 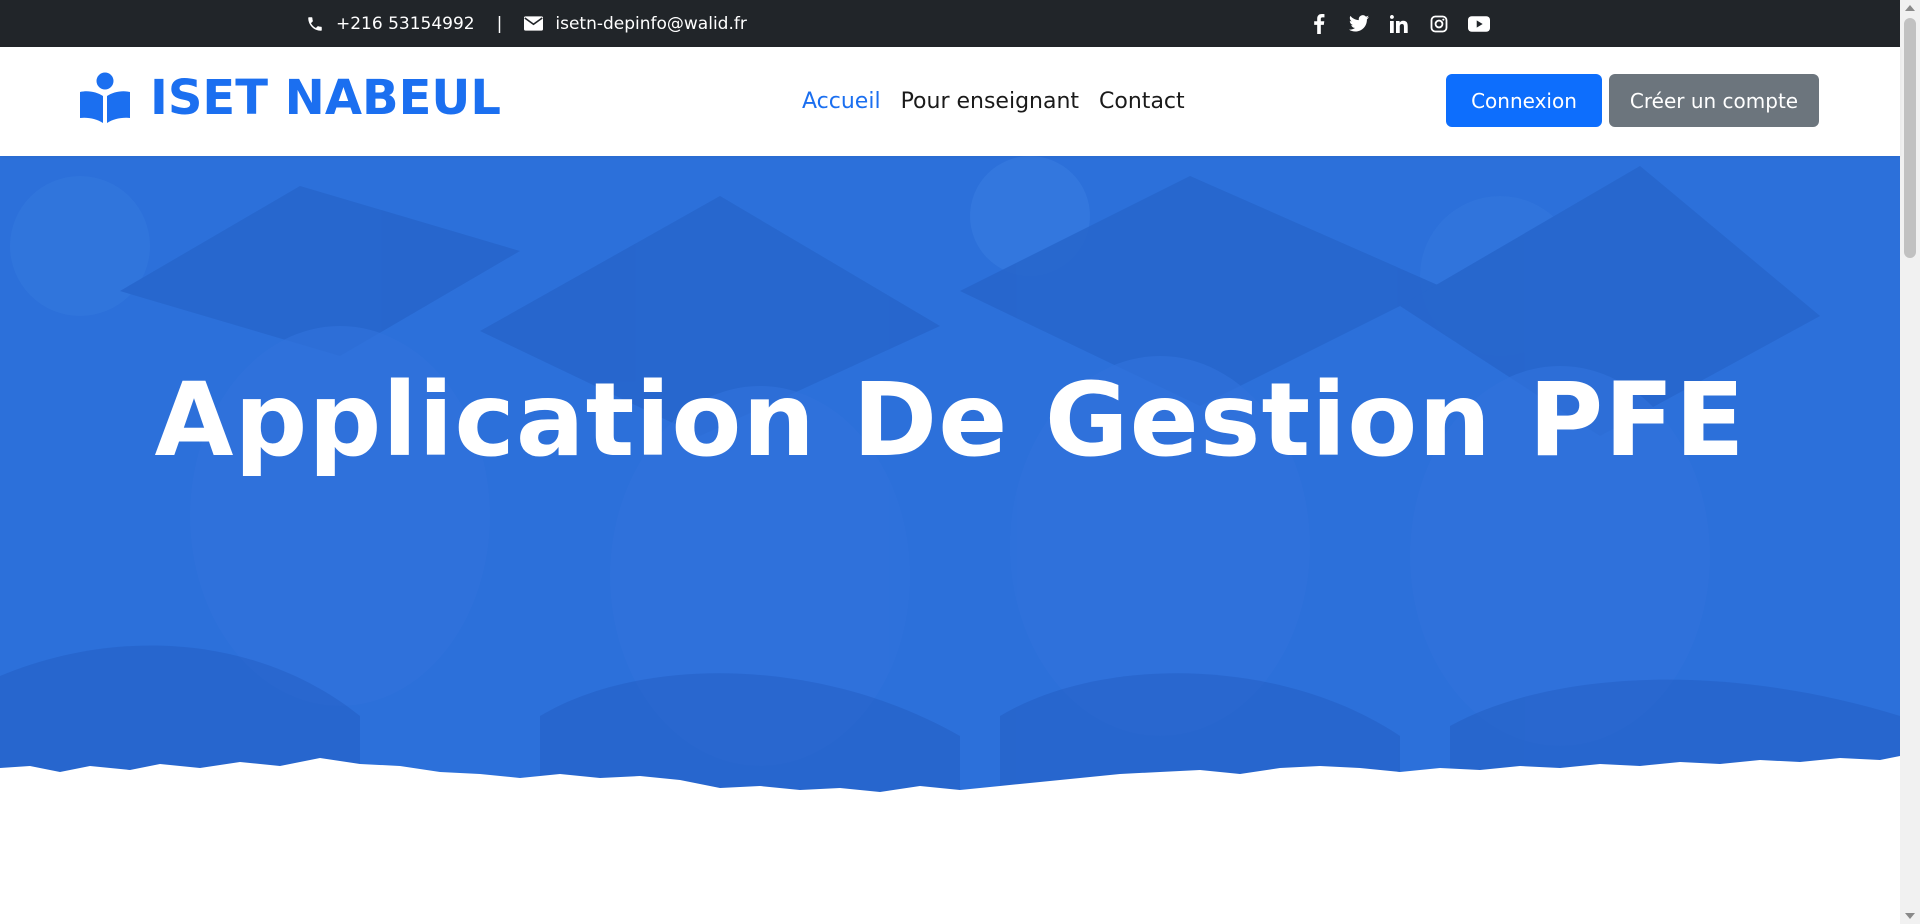 I want to click on brand-logo-link: ISET NABEUL, so click(x=289, y=98).